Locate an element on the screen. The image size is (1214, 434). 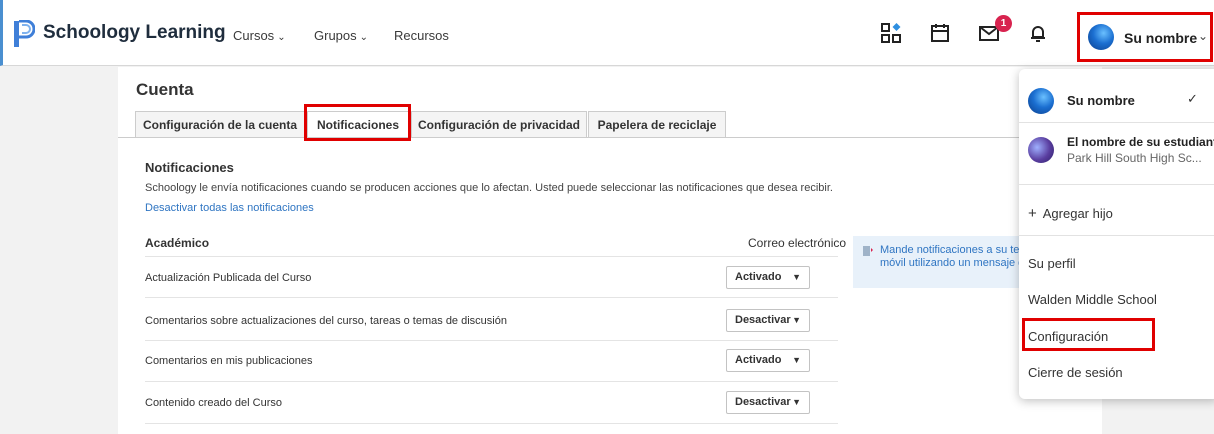
sms-promo-line2: móvil utilizando un mensaje d is located at coordinates (951, 263).